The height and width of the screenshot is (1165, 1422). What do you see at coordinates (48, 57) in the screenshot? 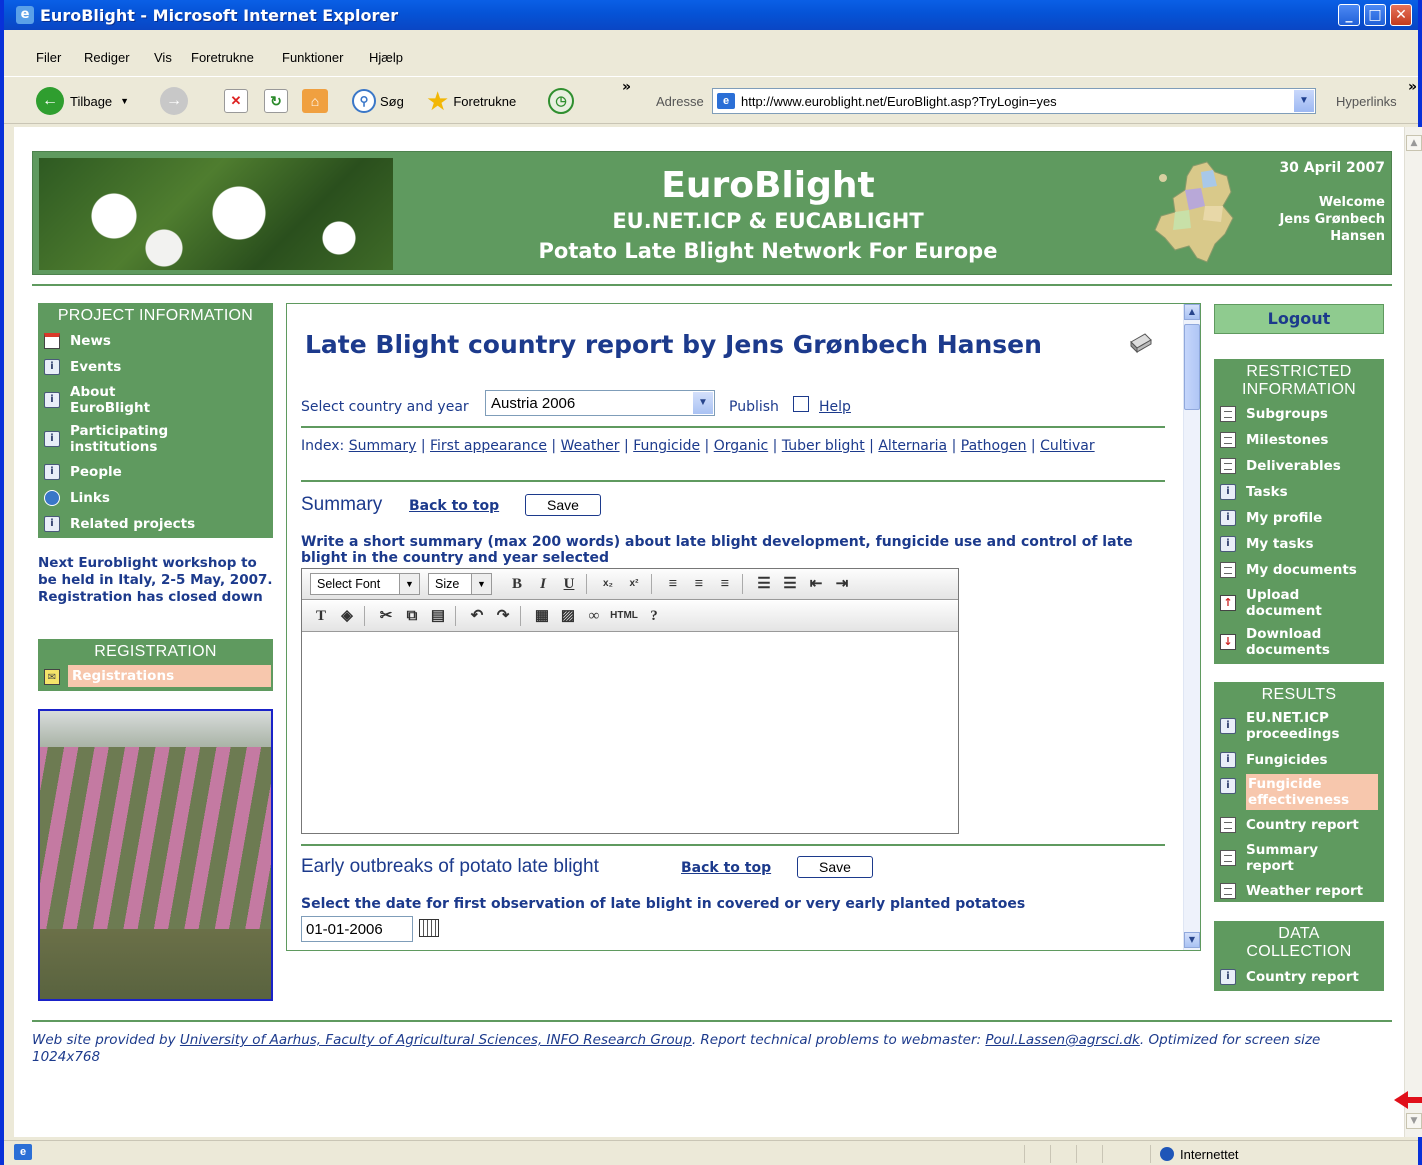
I see `menu-file: Filer` at bounding box center [48, 57].